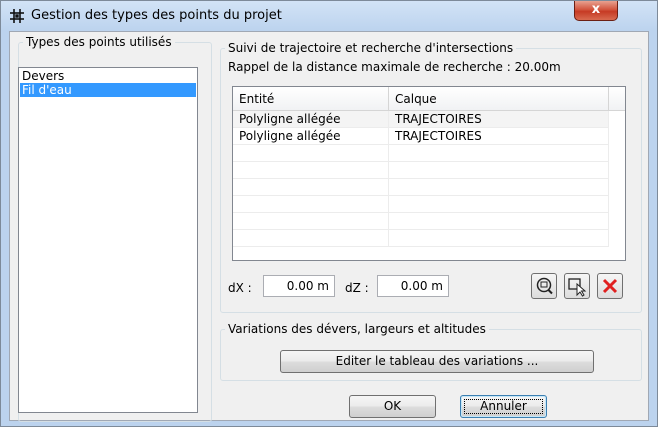 The width and height of the screenshot is (660, 428). I want to click on zoom-select-button, so click(544, 286).